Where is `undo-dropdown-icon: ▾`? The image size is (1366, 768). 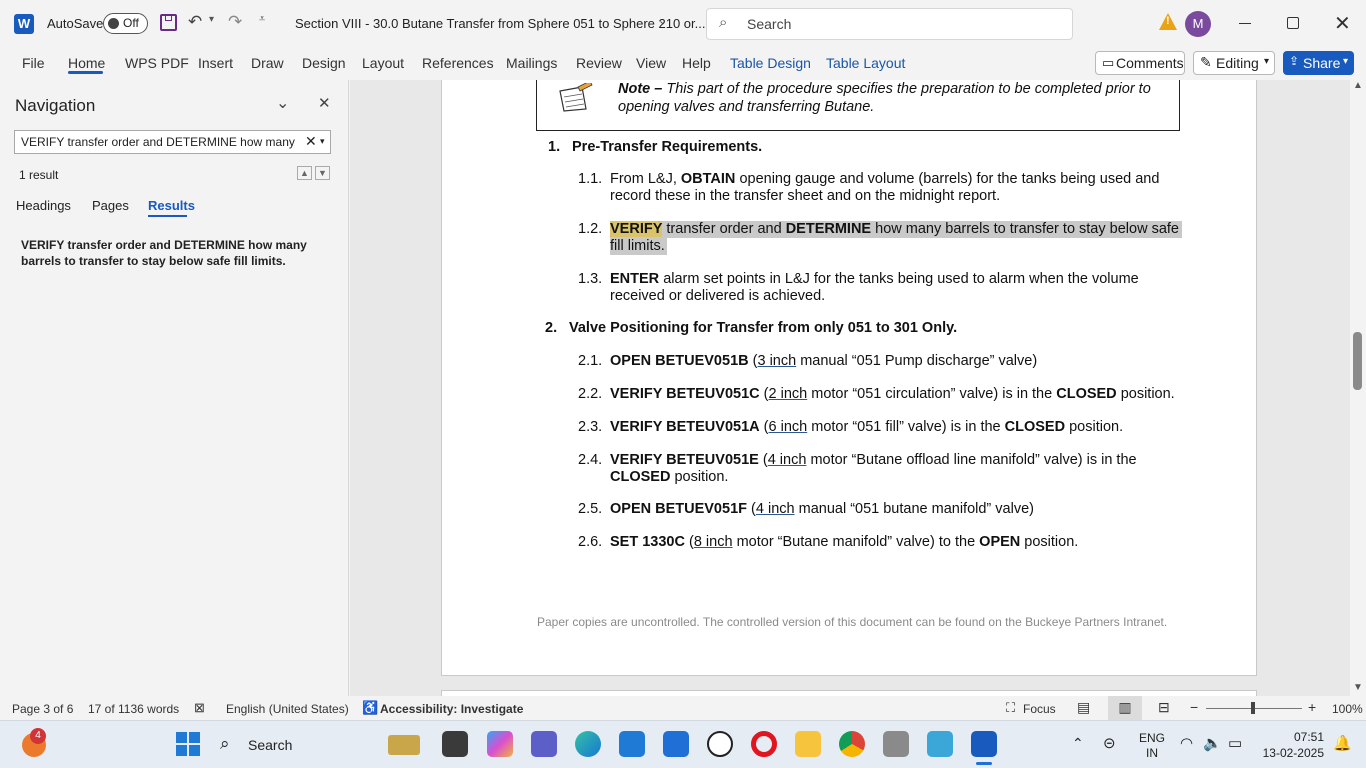 undo-dropdown-icon: ▾ is located at coordinates (211, 19).